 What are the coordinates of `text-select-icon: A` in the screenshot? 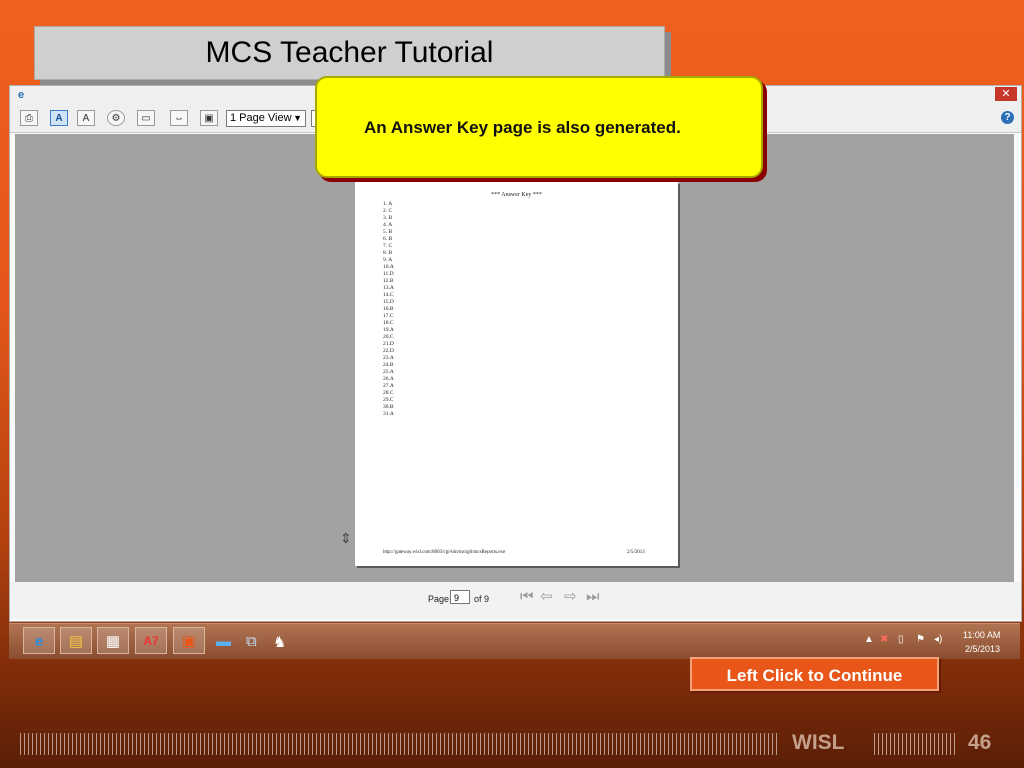 It's located at (86, 118).